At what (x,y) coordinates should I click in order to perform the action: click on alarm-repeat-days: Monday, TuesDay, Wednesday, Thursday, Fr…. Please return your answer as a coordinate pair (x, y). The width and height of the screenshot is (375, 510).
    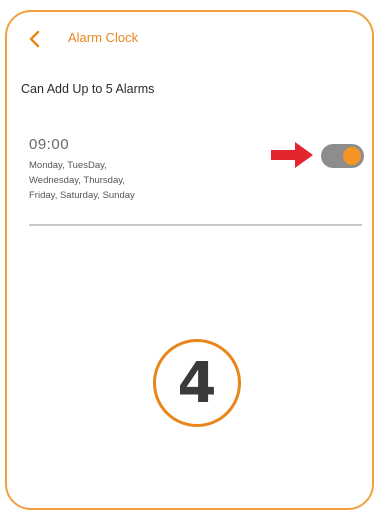
    Looking at the image, I should click on (129, 180).